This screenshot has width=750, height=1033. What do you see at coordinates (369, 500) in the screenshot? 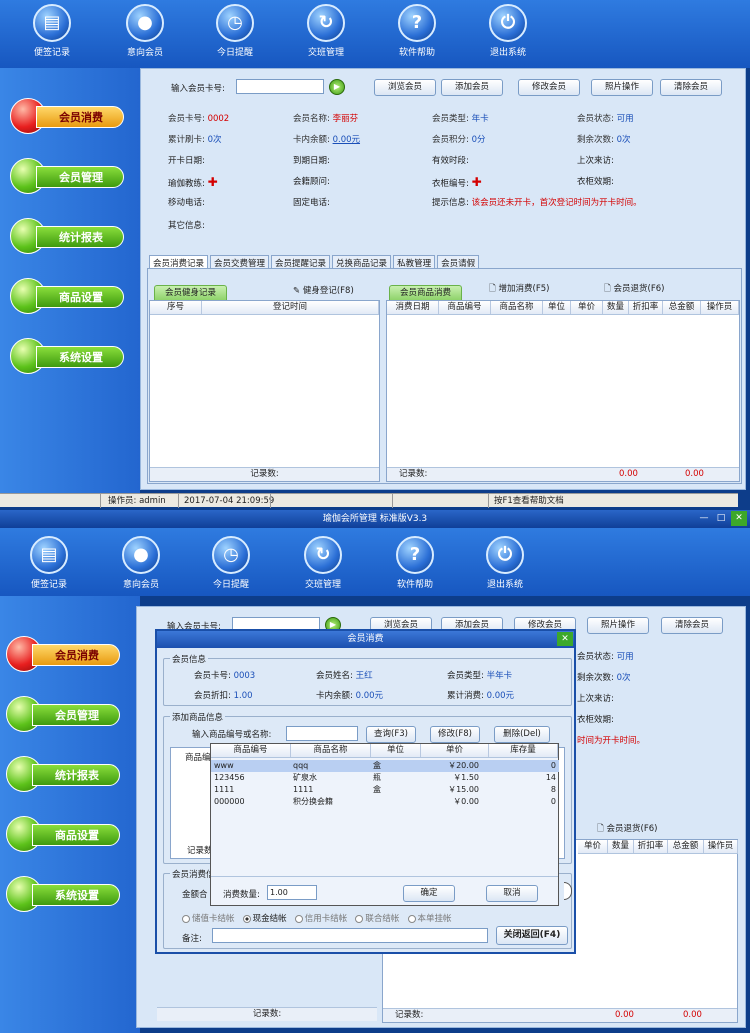
I see `status-bar: 操作员: admin 2017-07-04 21:09:59 按F1查看帮助文档` at bounding box center [369, 500].